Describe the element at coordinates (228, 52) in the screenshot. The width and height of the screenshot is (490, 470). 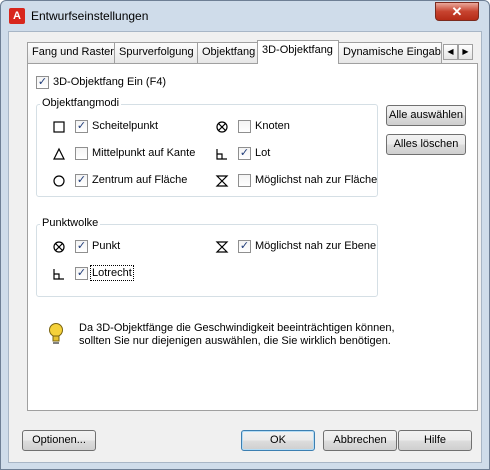
I see `tab-objektfang: Objektfang` at that location.